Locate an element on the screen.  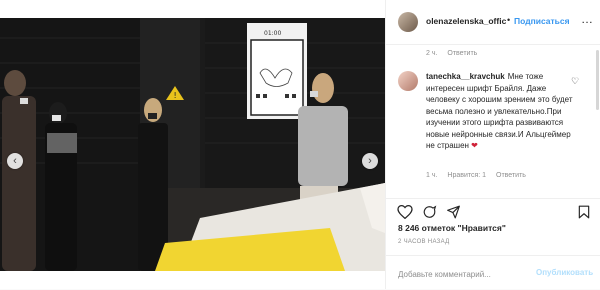
previous-photo-button: ‹ is located at coordinates (15, 161).